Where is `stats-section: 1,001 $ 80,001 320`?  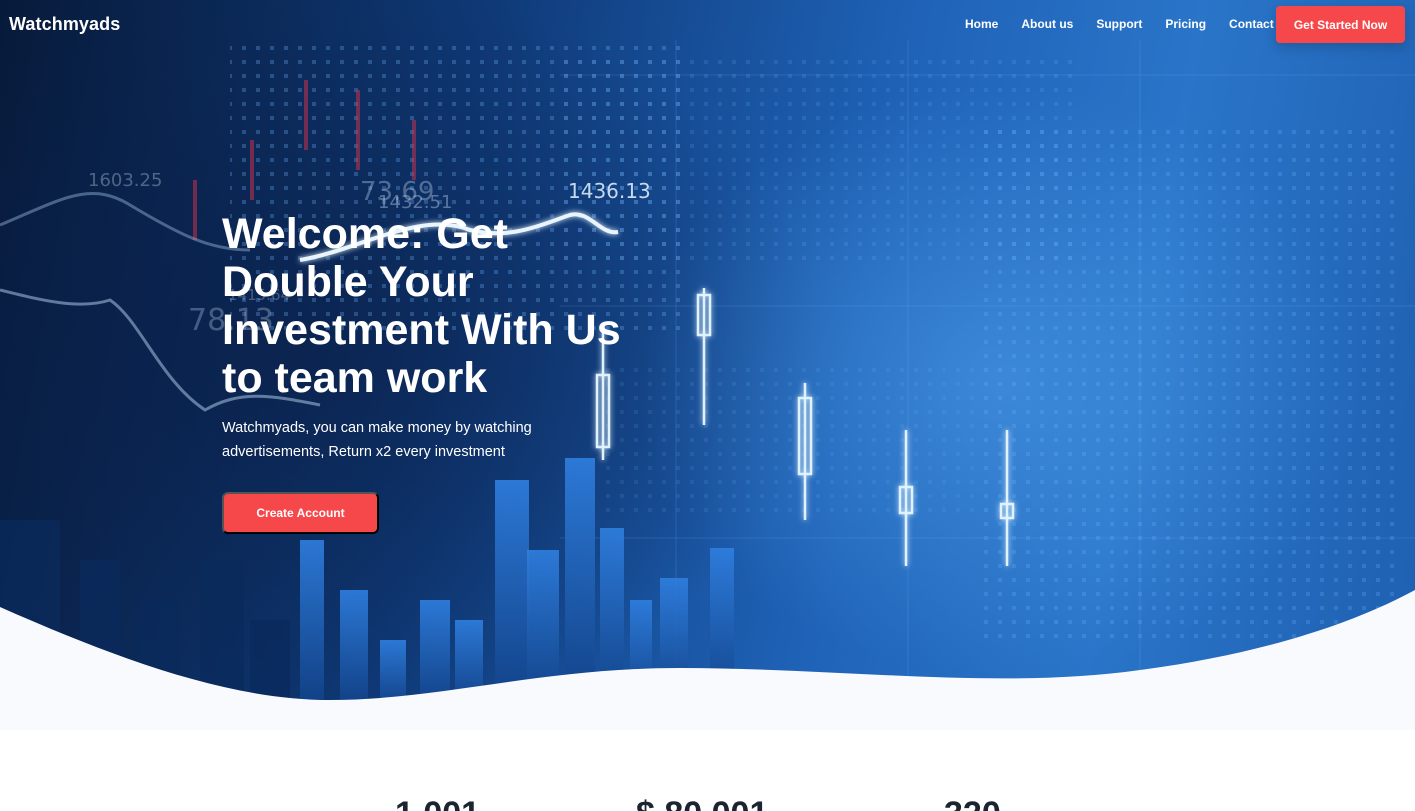 stats-section: 1,001 $ 80,001 320 is located at coordinates (707, 770).